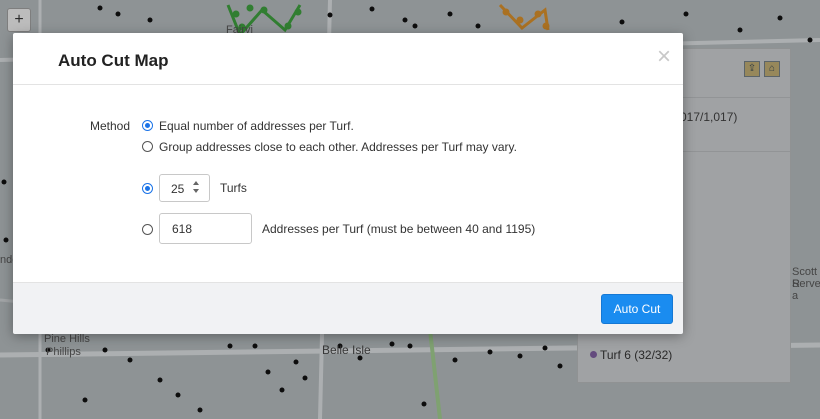 The height and width of the screenshot is (419, 820). I want to click on addresses-per-turf-radio, so click(147, 229).